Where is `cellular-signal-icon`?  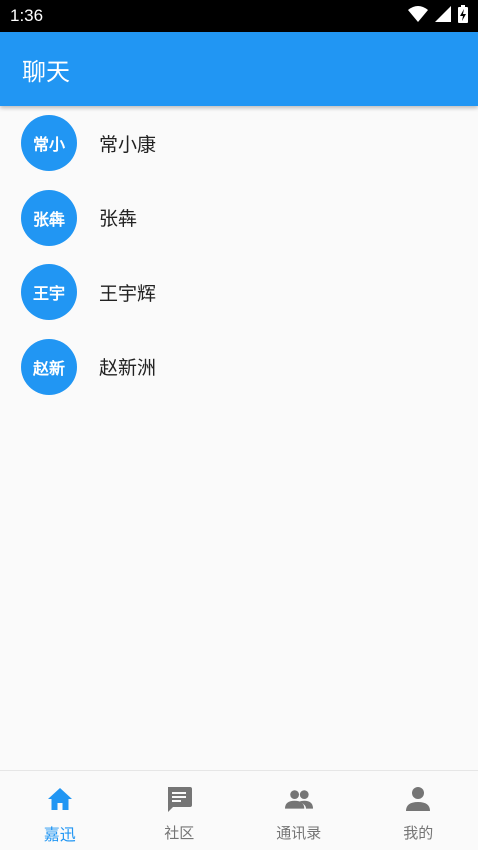 cellular-signal-icon is located at coordinates (443, 16).